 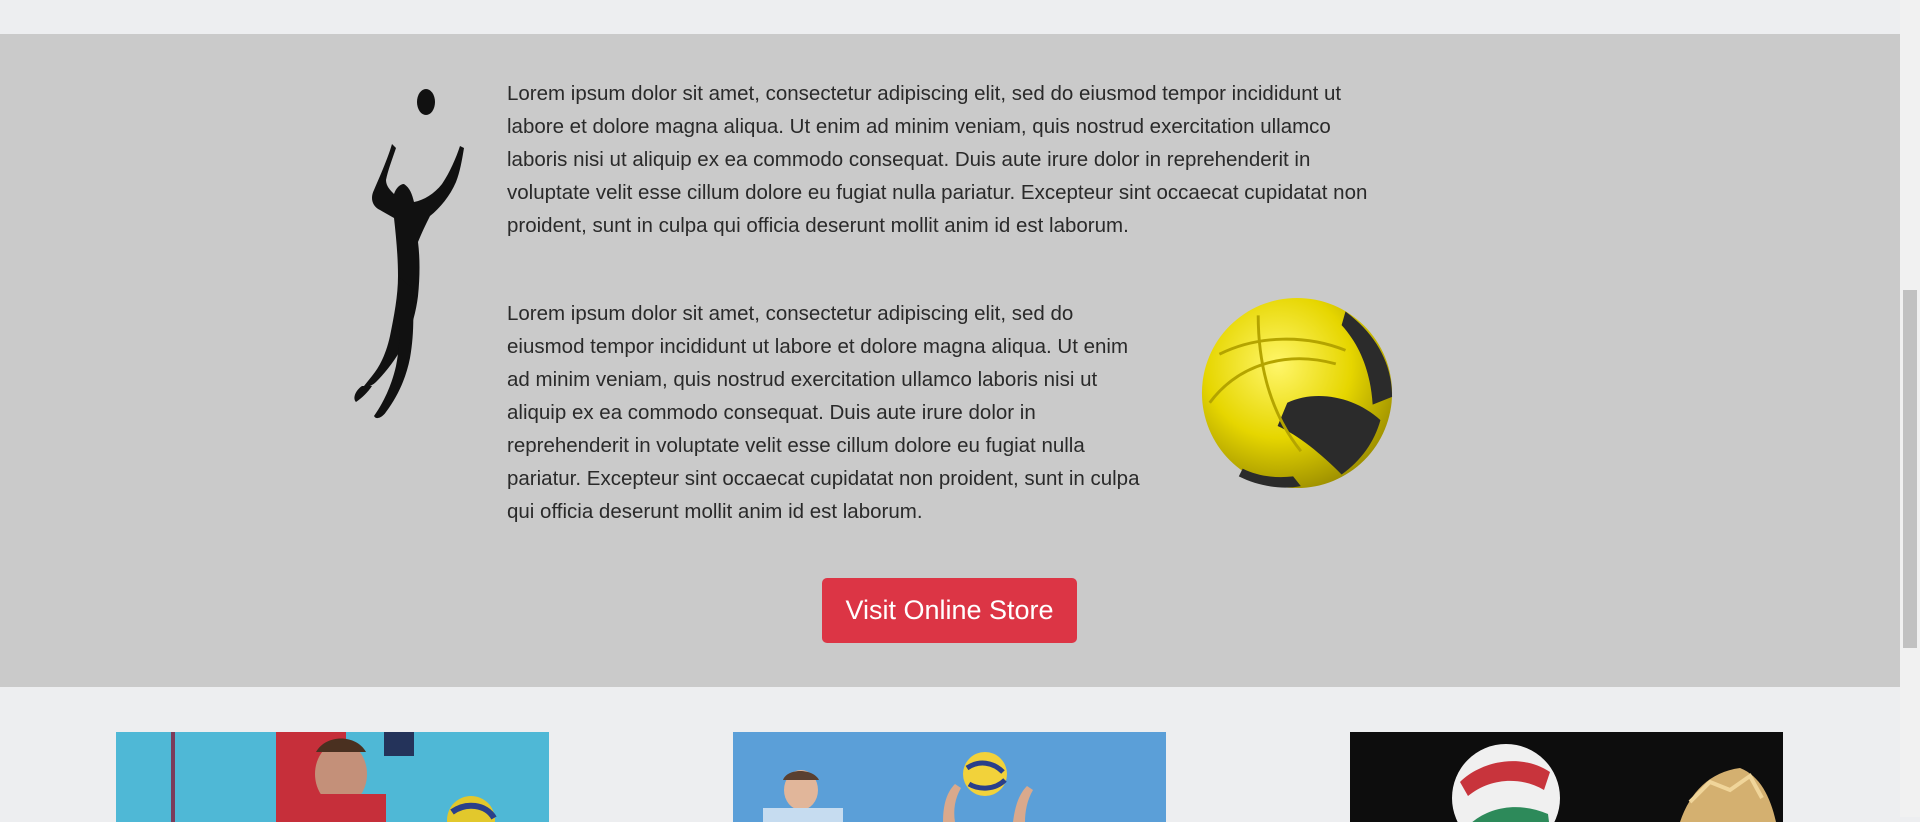 What do you see at coordinates (949, 610) in the screenshot?
I see `visit-online-store-button: Visit Online Store` at bounding box center [949, 610].